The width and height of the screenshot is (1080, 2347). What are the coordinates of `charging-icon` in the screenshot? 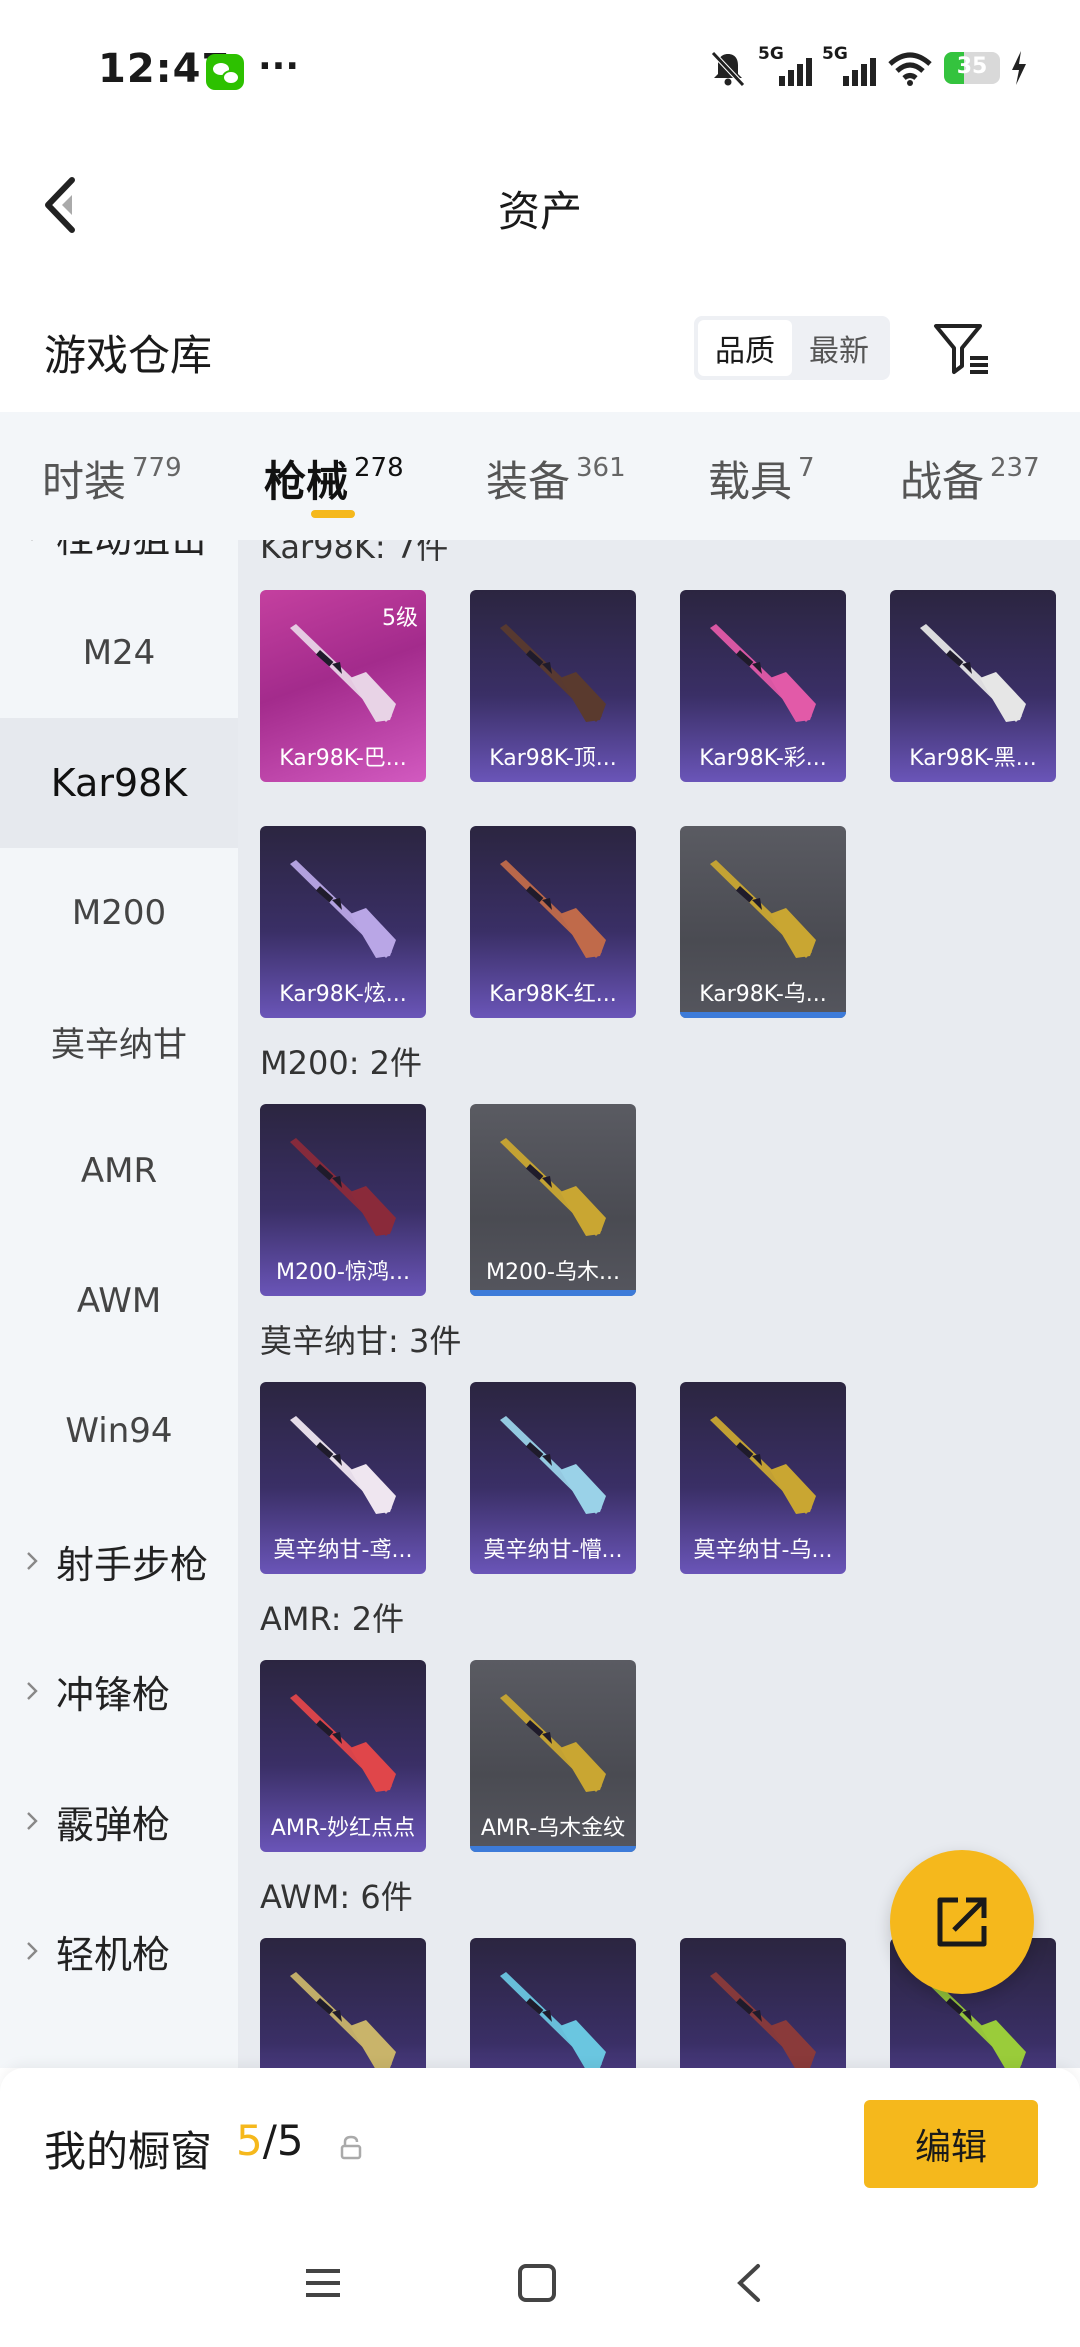 It's located at (1019, 68).